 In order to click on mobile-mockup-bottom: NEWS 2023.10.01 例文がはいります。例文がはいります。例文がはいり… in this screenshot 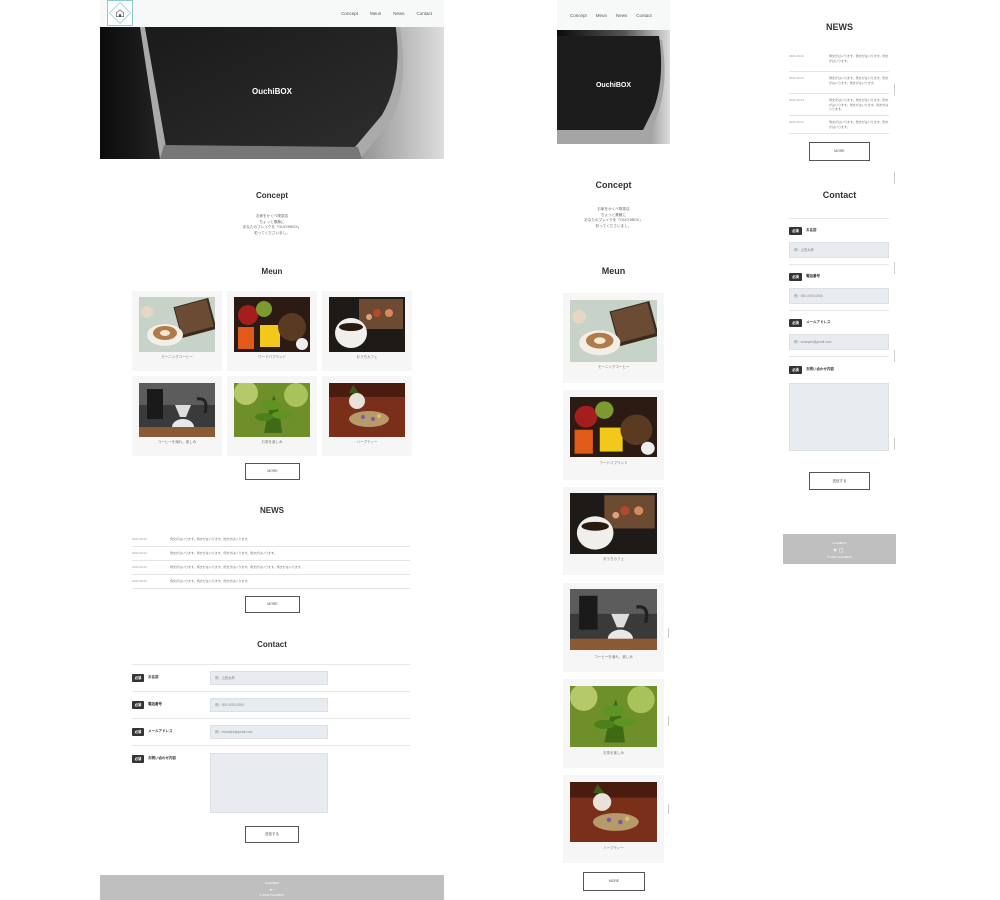, I will do `click(839, 282)`.